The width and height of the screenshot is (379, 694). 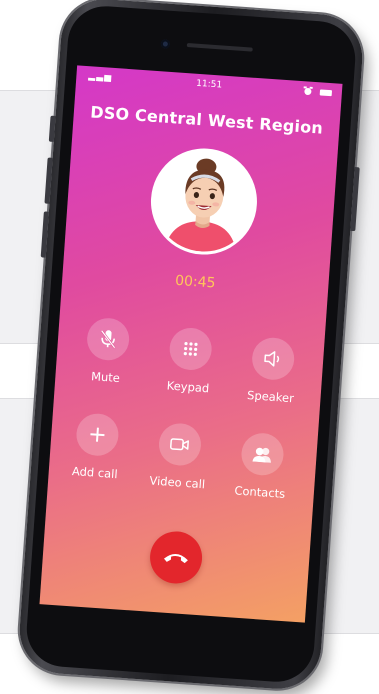 I want to click on caller-name: DSO Central West Region, so click(x=206, y=120).